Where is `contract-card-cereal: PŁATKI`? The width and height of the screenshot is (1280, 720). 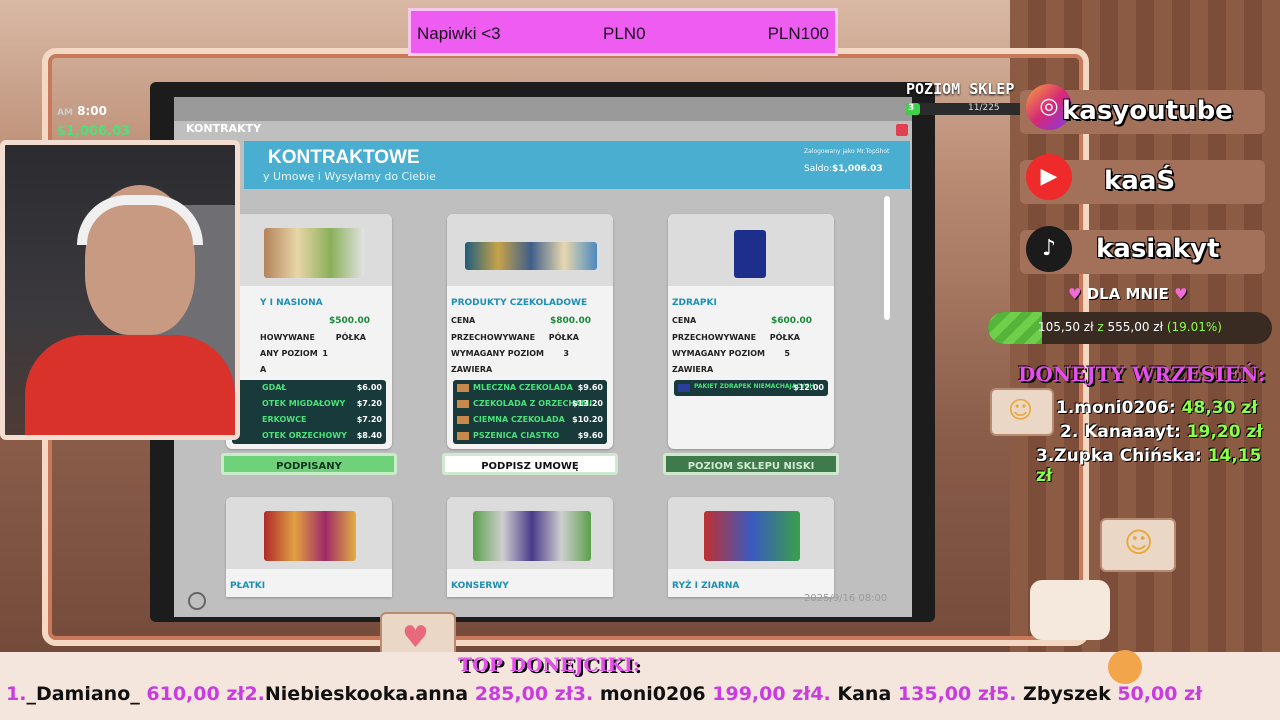
contract-card-cereal: PŁATKI is located at coordinates (309, 547).